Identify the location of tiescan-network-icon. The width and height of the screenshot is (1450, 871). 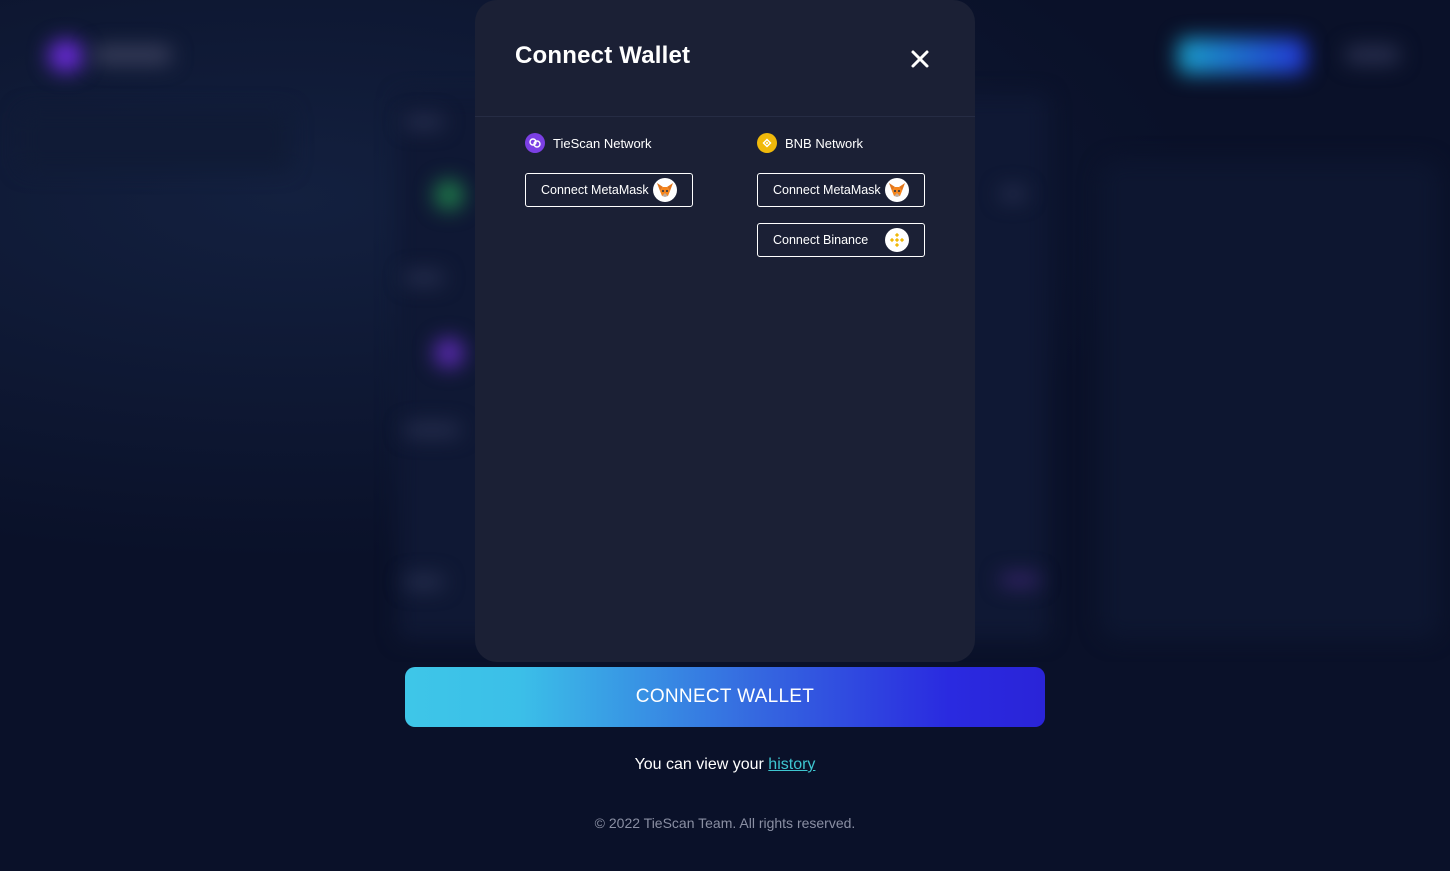
(535, 143).